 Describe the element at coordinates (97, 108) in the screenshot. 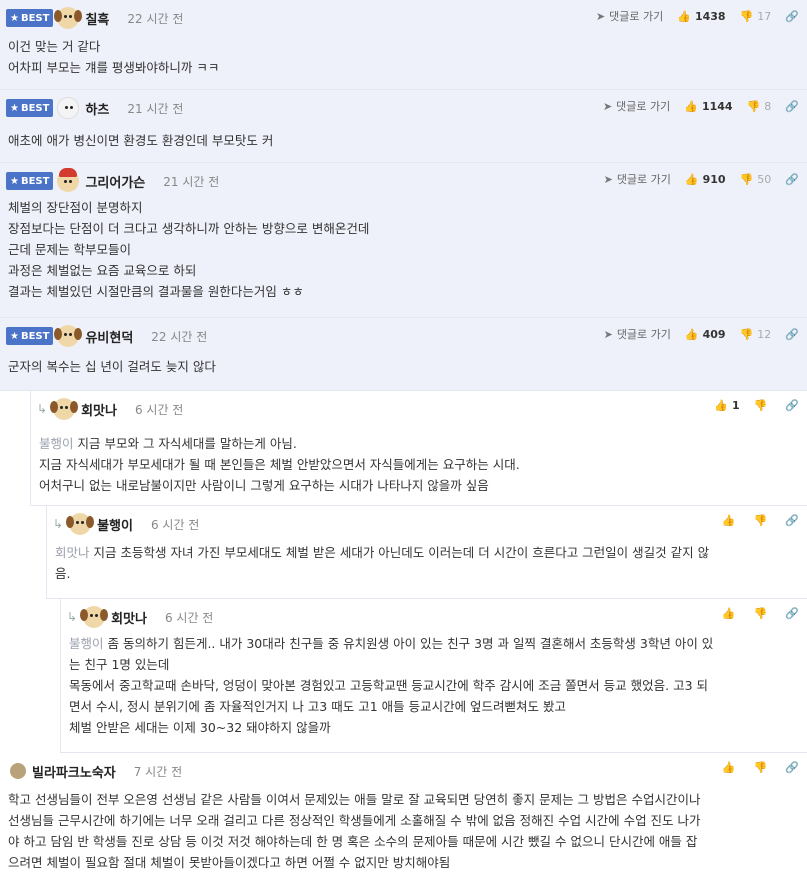

I see `comment-author: 하츠` at that location.